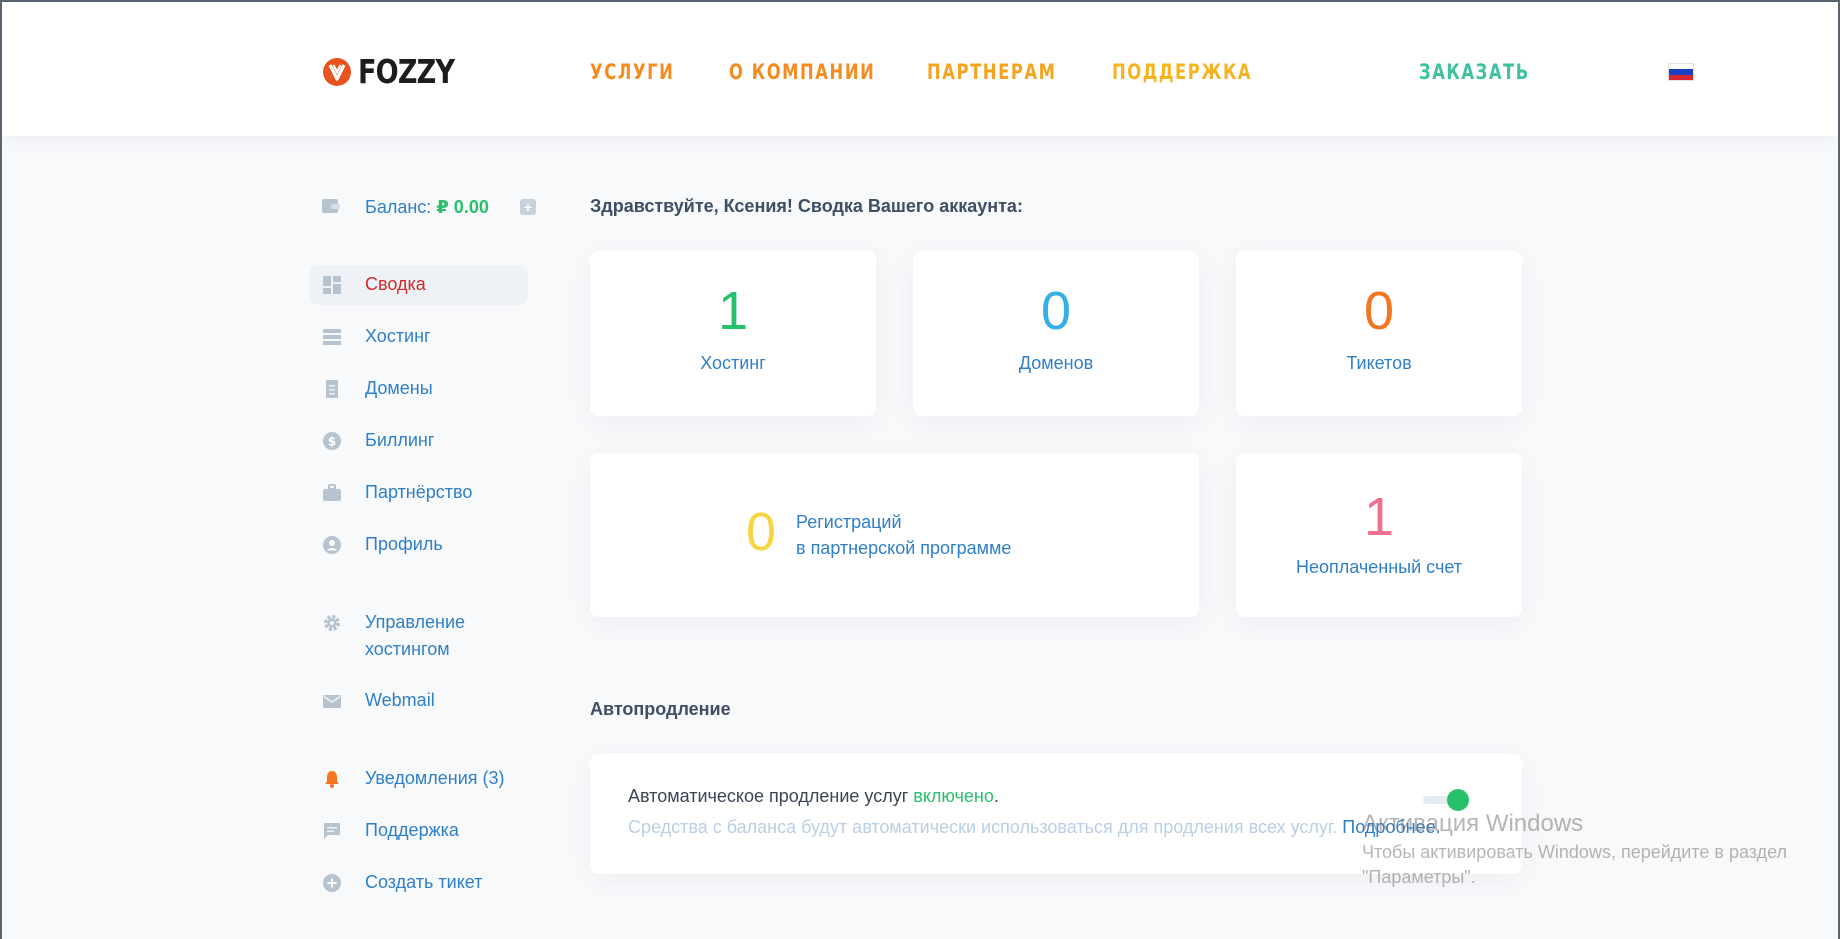  Describe the element at coordinates (400, 440) in the screenshot. I see `sidebar-item-label: Биллинг` at that location.